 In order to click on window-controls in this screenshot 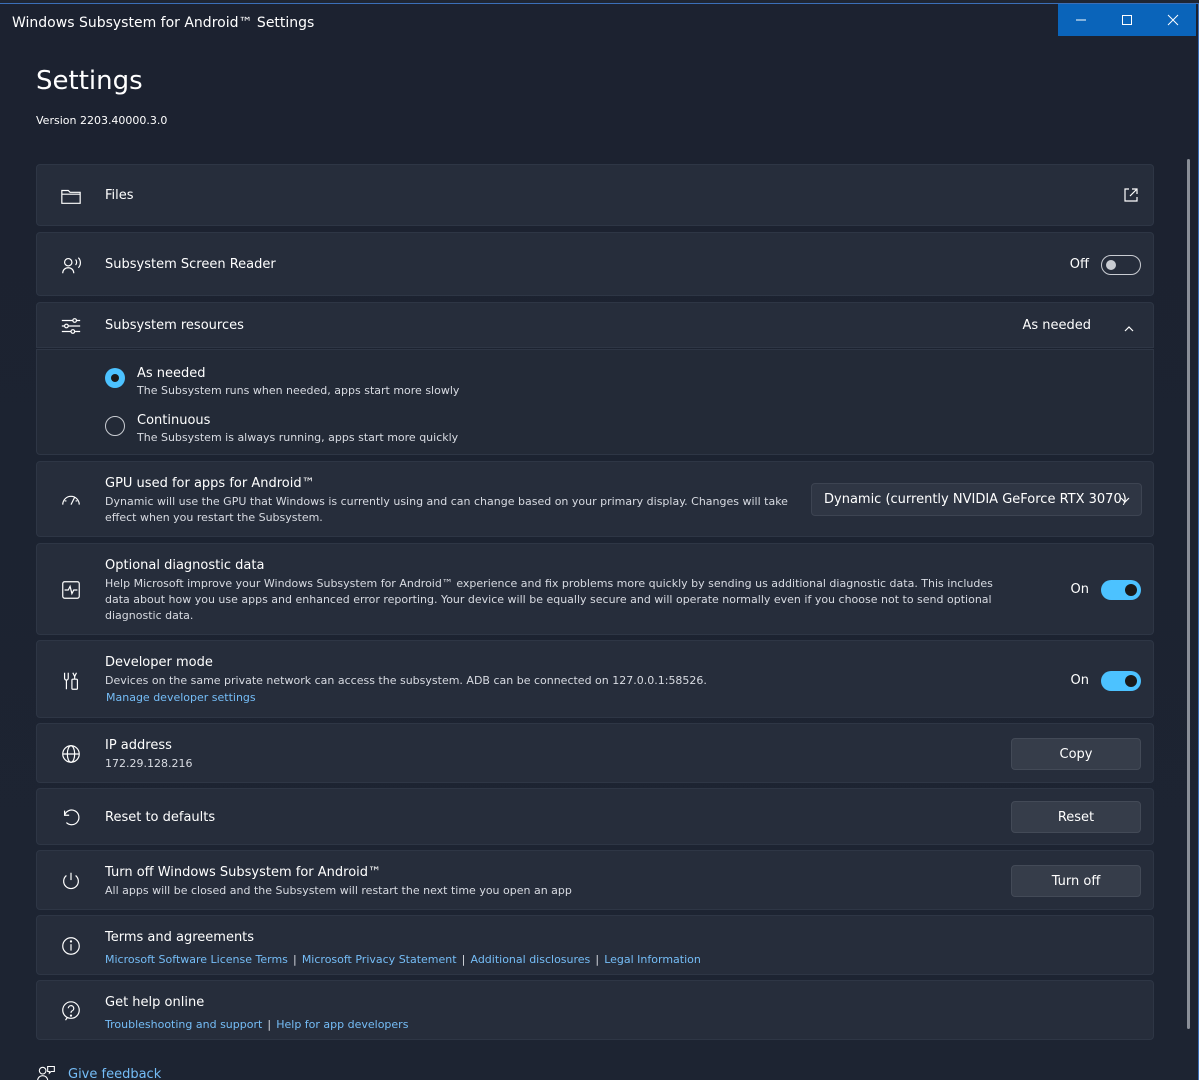, I will do `click(1127, 20)`.